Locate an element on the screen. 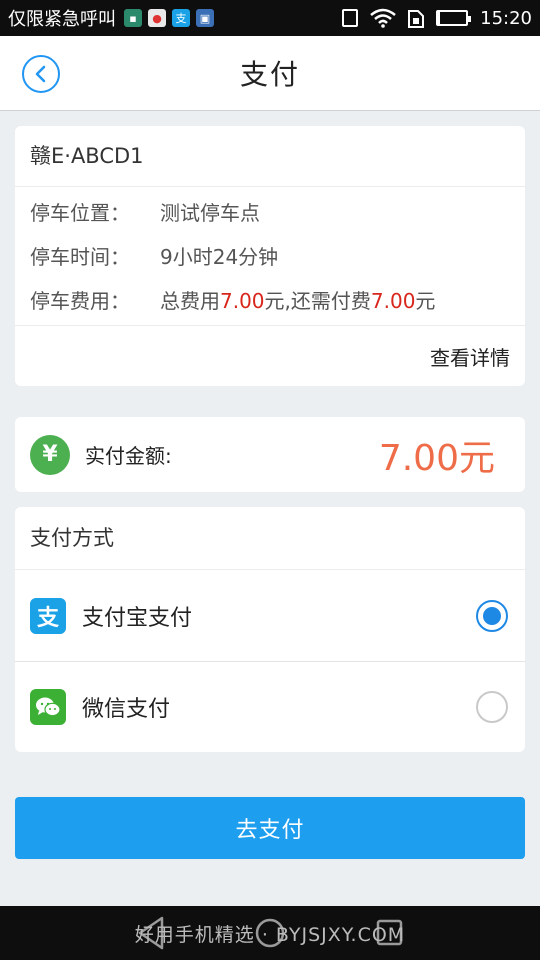 This screenshot has height=960, width=540. carrier-text: 仅限紧急呼叫 is located at coordinates (62, 19).